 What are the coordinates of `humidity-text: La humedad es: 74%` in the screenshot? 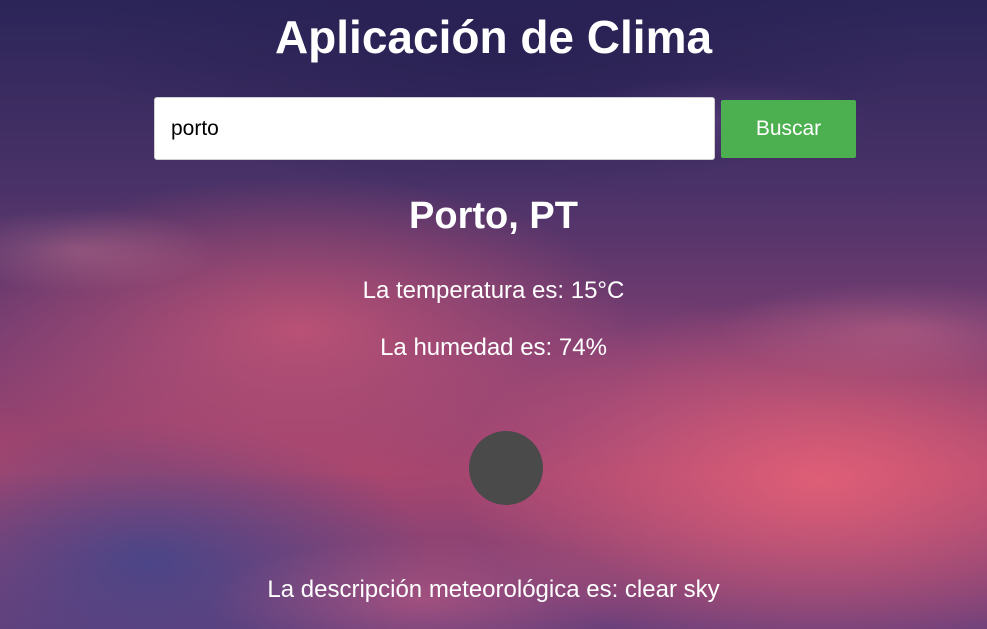 It's located at (493, 347).